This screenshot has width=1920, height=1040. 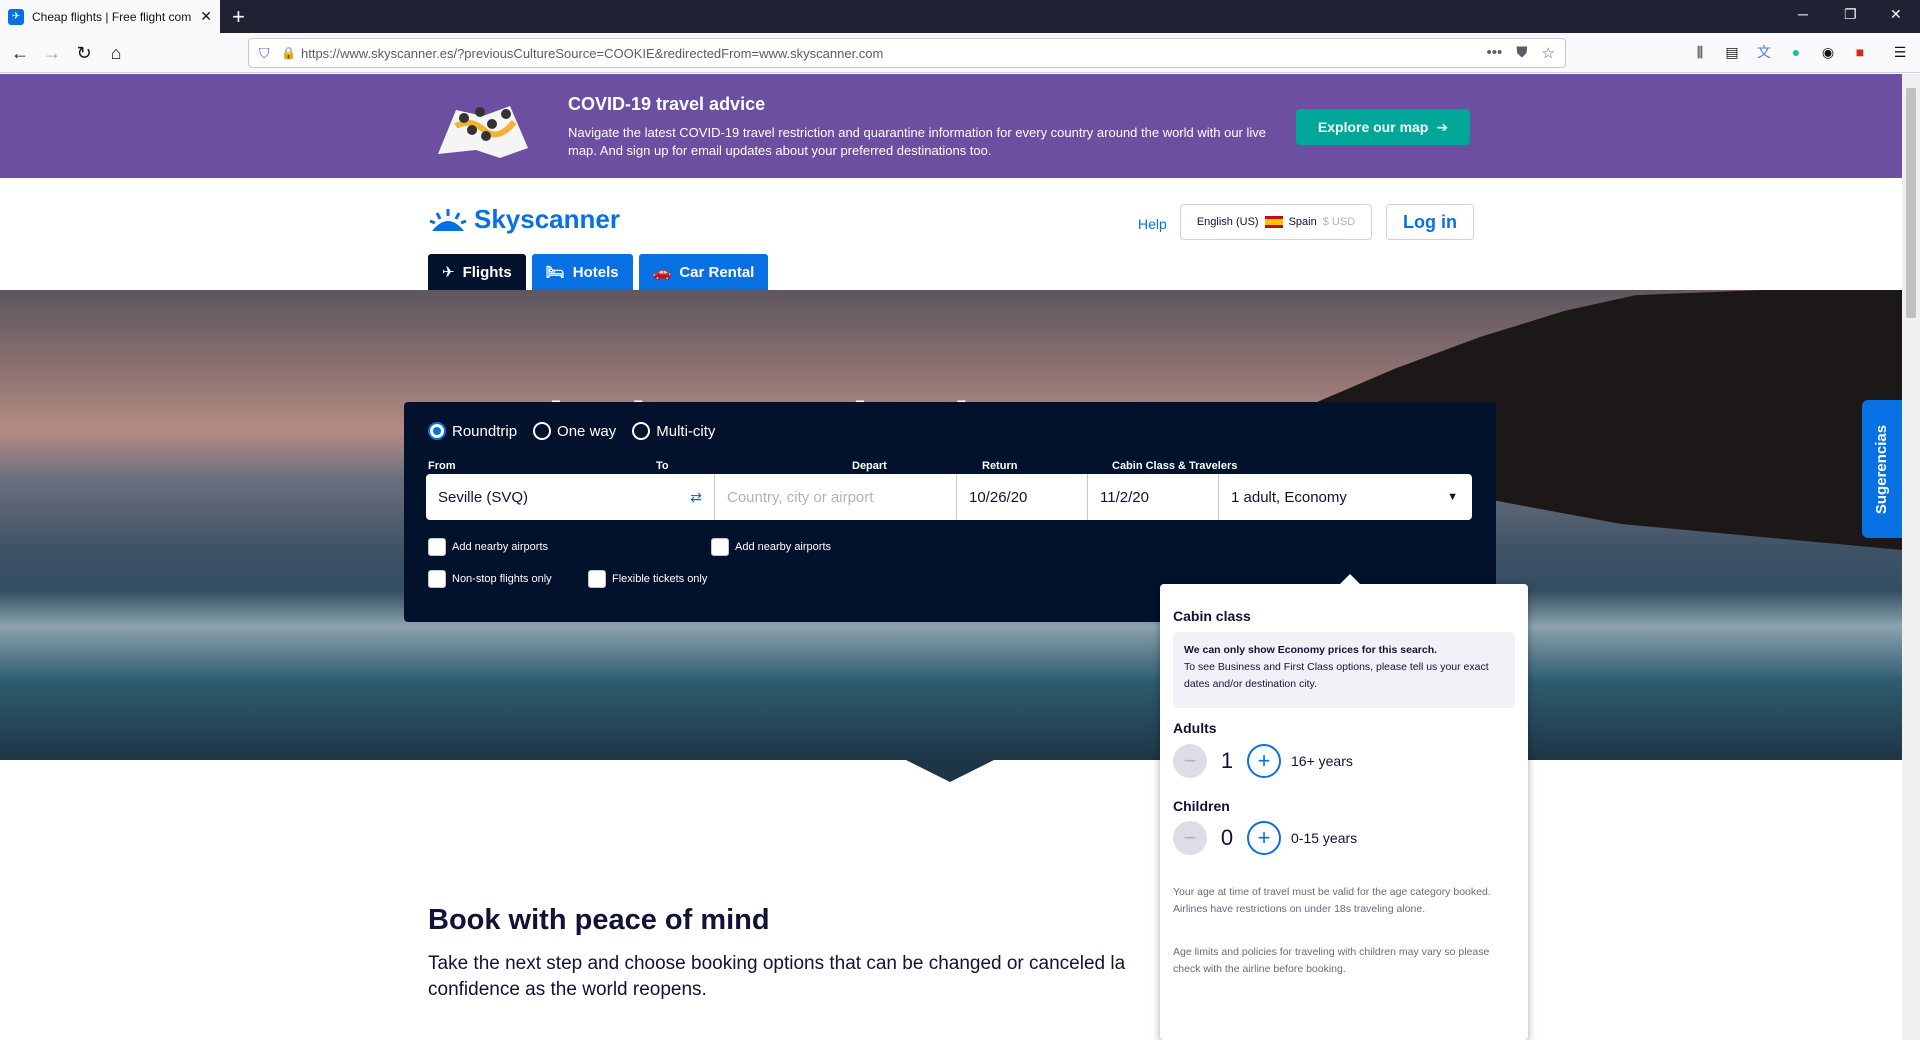 I want to click on explore-map-button: Explore our map ➔, so click(x=1383, y=127).